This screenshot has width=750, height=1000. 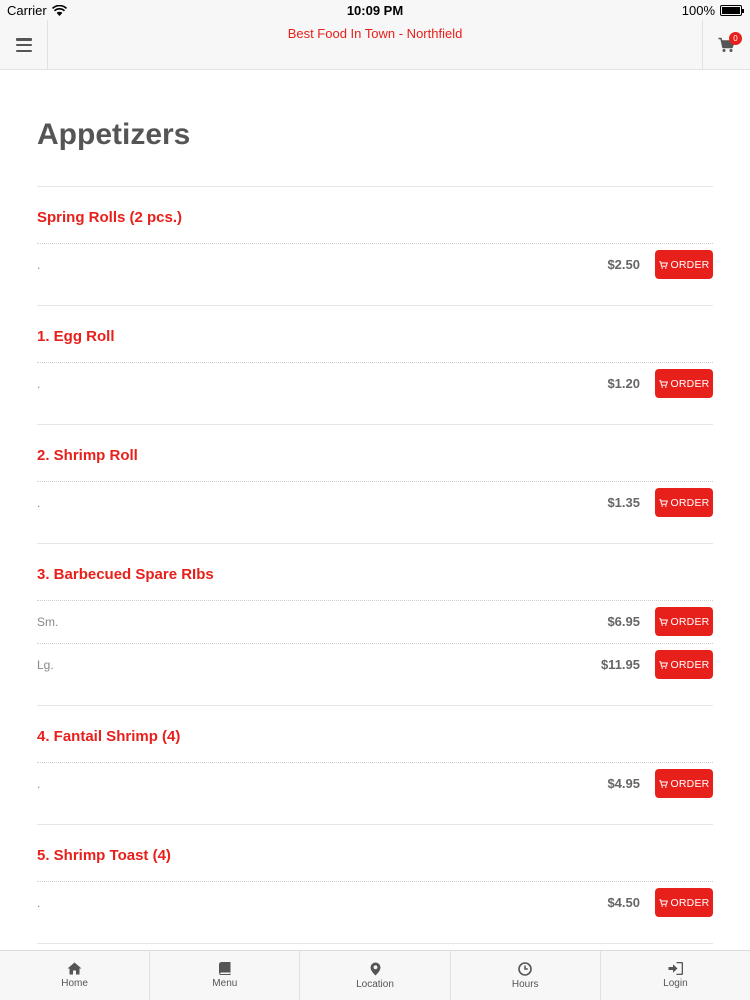 I want to click on tab-label: Hours, so click(x=525, y=984).